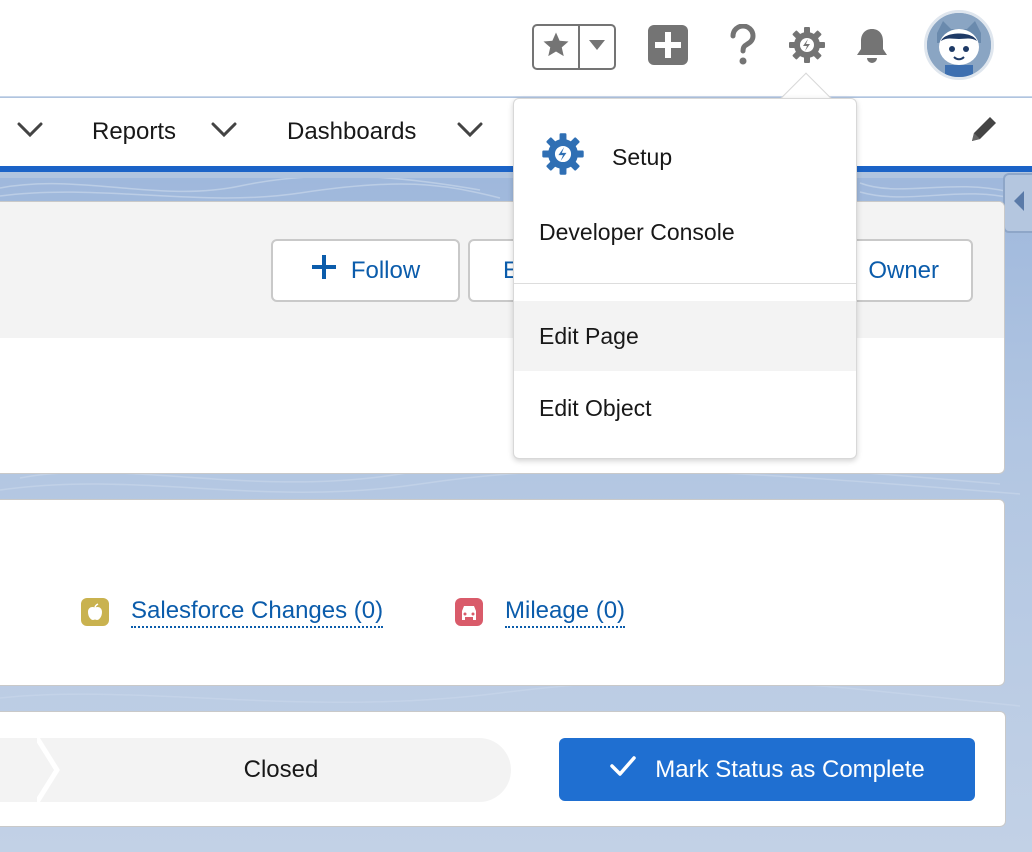  I want to click on related-link-mileage: Mileage (0), so click(540, 612).